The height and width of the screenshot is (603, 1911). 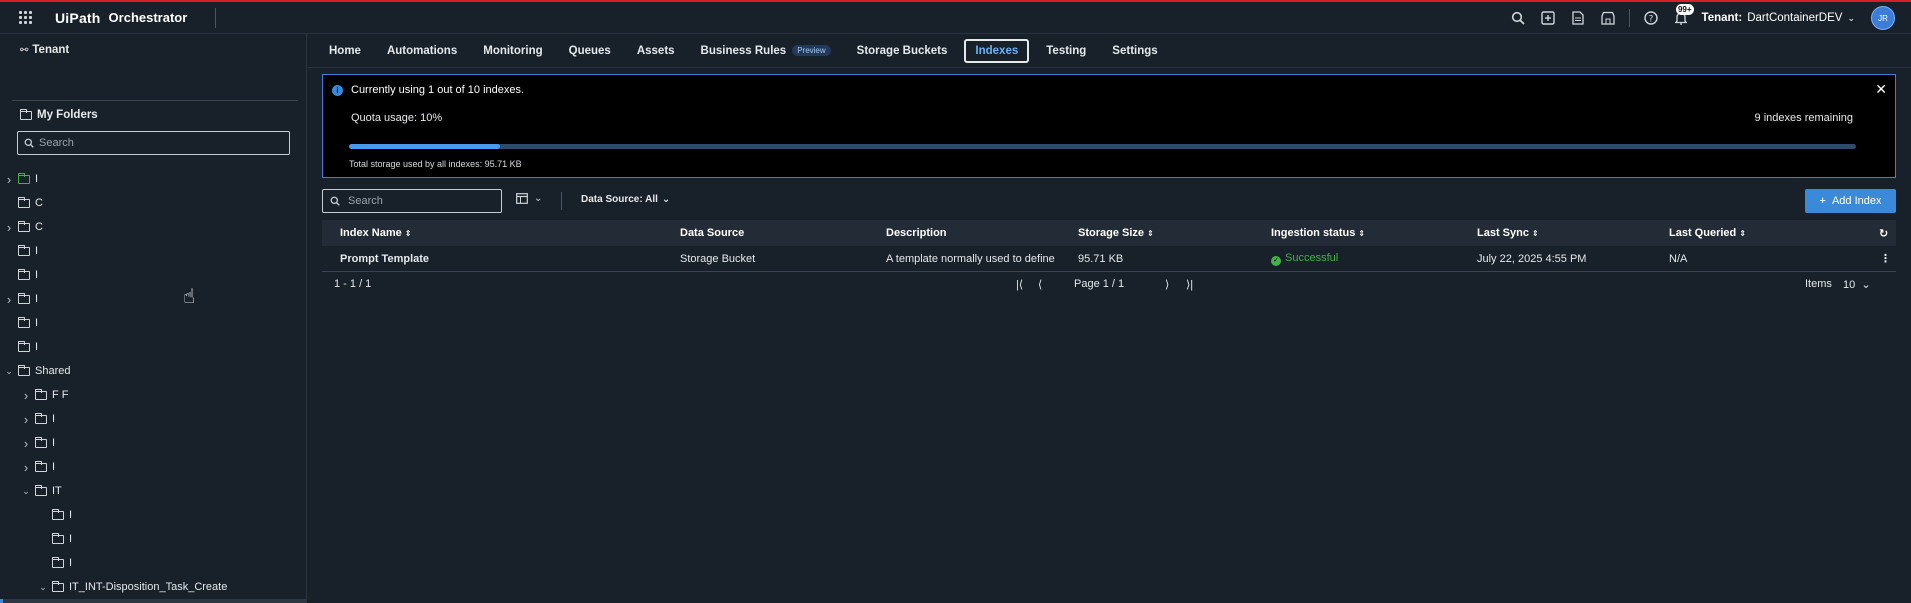 I want to click on sidebar-folder-item: ⌄ IT_INT-Disposition_Task_Create, so click(x=153, y=587).